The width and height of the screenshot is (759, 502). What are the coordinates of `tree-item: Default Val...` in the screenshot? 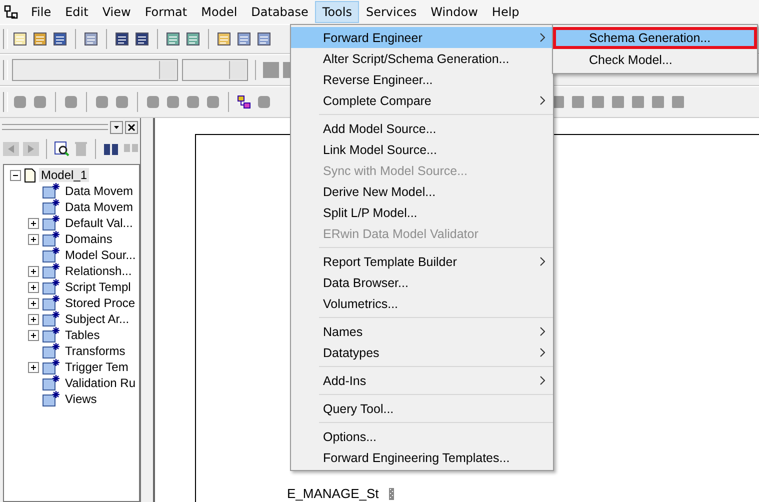 It's located at (99, 223).